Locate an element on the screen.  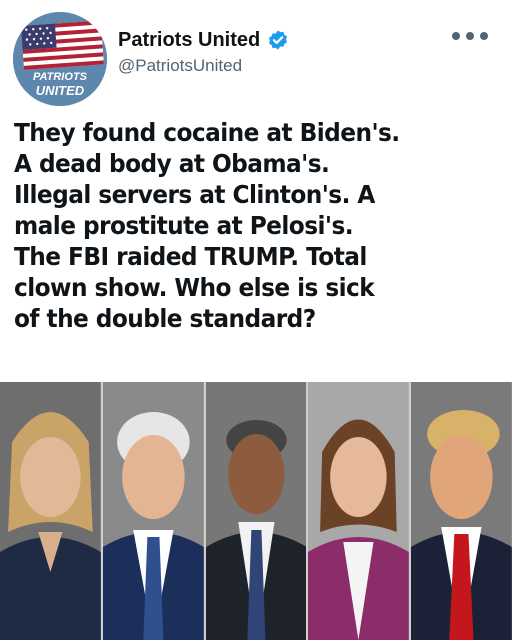
avatar-text-line1: PATRIOTS is located at coordinates (60, 77).